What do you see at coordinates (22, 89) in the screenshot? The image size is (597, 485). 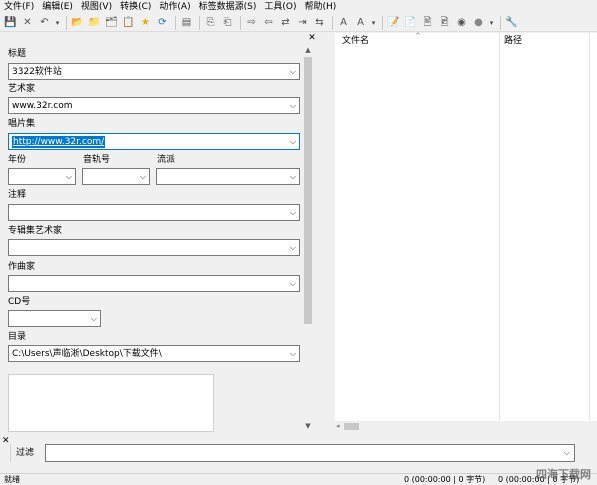 I see `artist-label: 艺术家` at bounding box center [22, 89].